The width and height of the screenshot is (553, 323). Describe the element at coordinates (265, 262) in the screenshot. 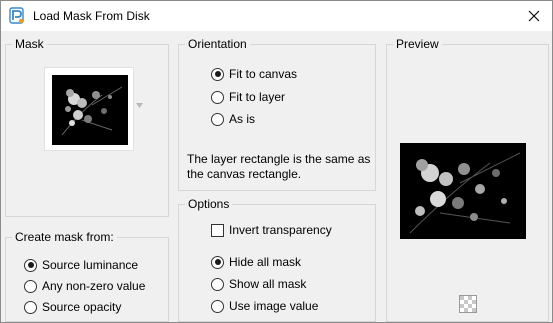

I see `radio-label: Hide all mask` at that location.